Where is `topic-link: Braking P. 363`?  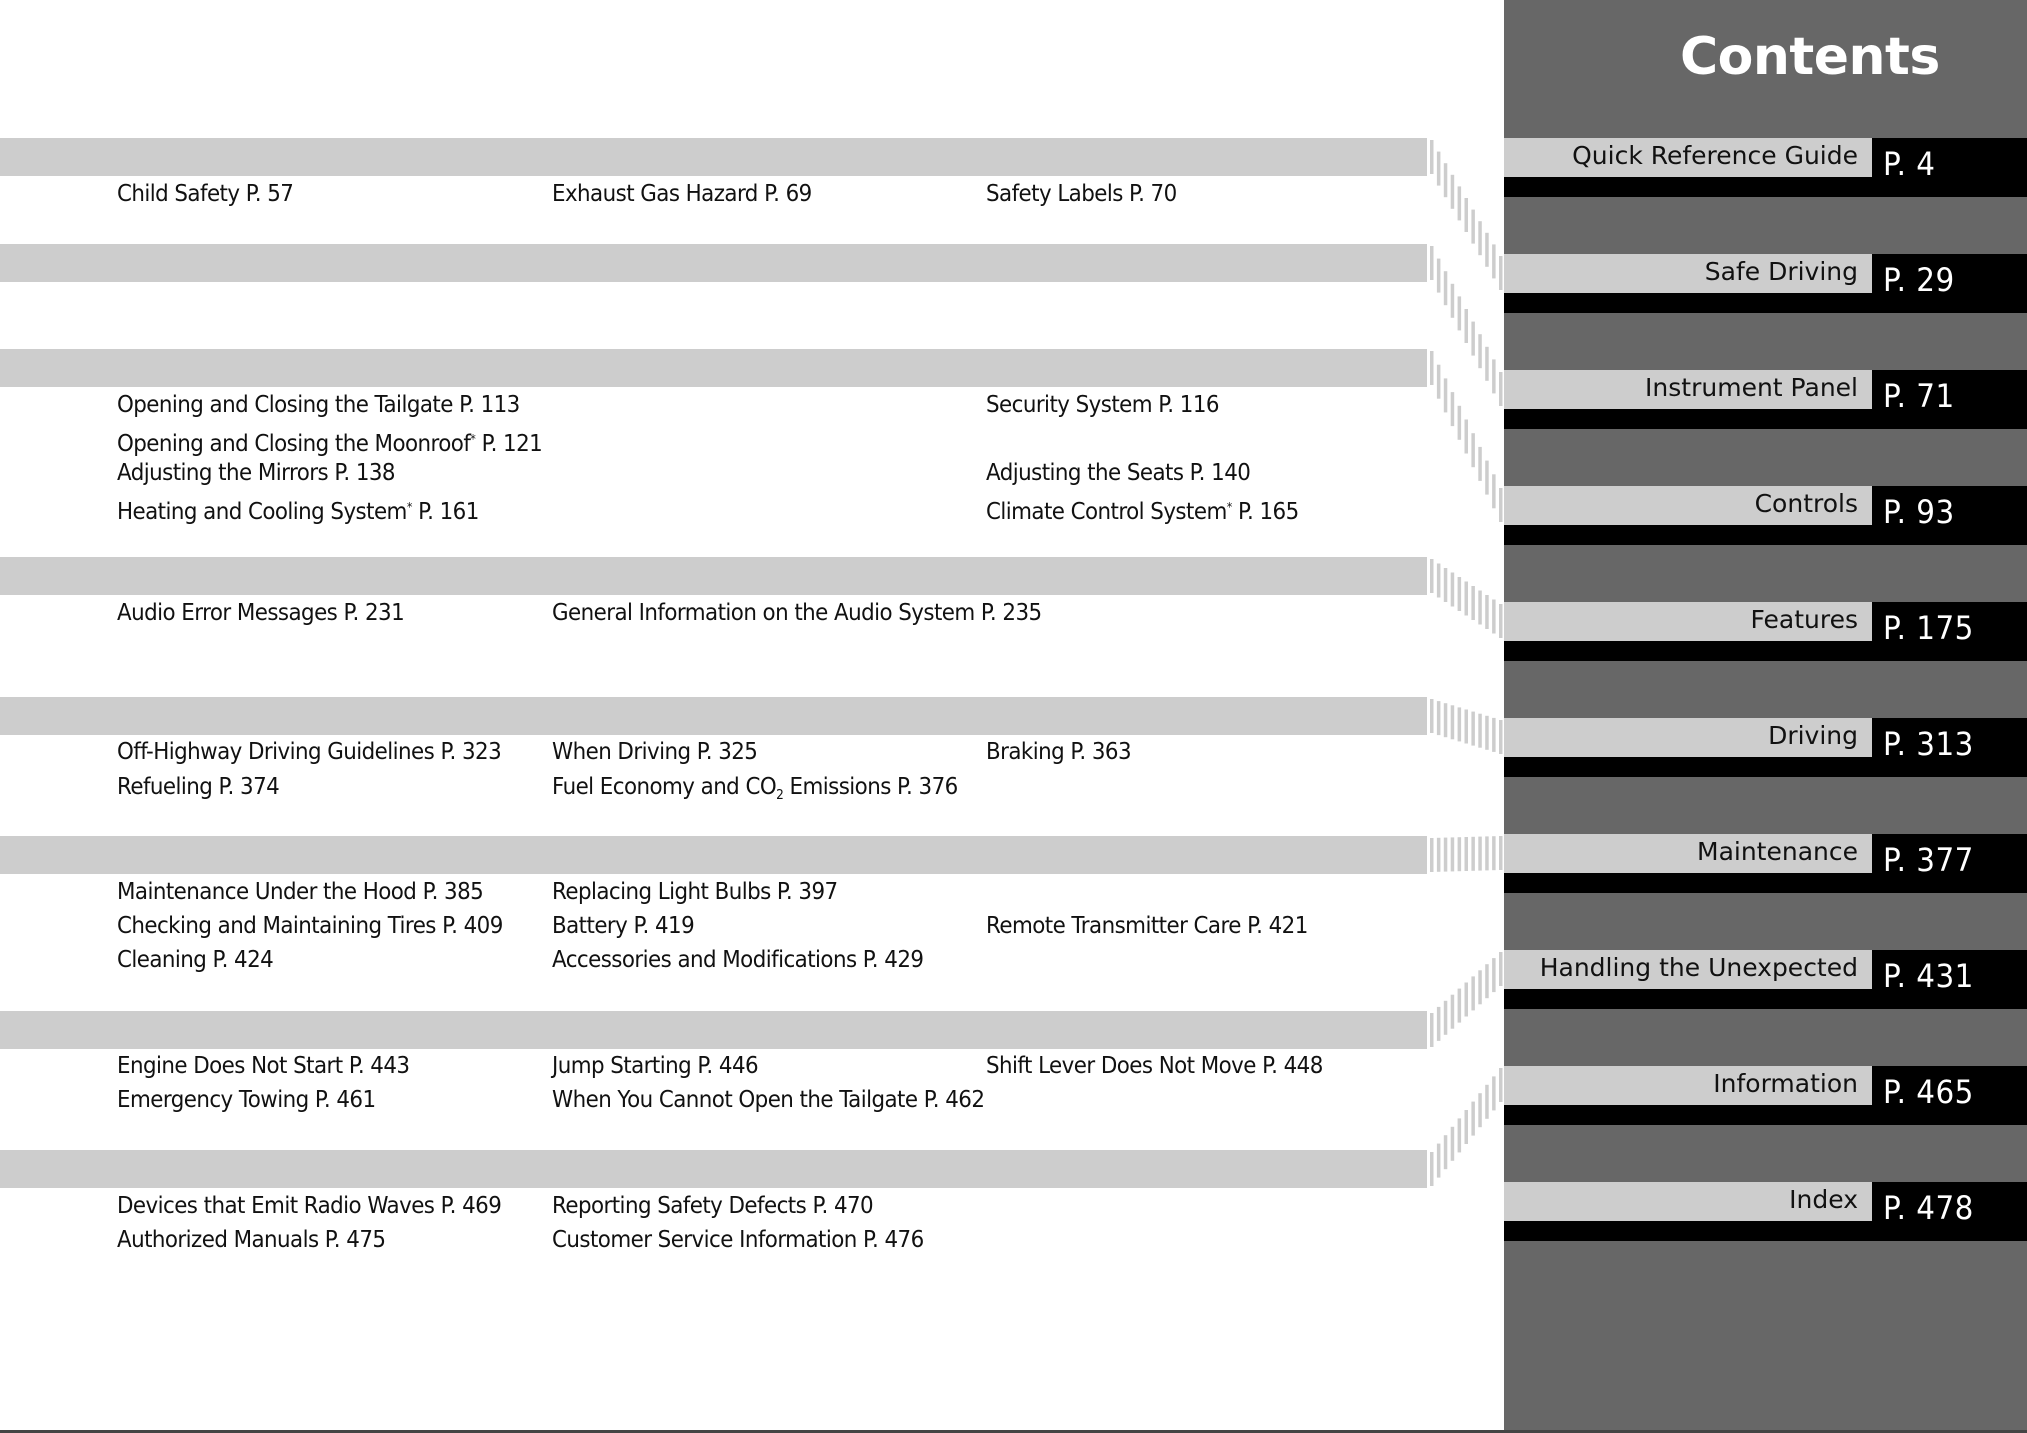
topic-link: Braking P. 363 is located at coordinates (1059, 752).